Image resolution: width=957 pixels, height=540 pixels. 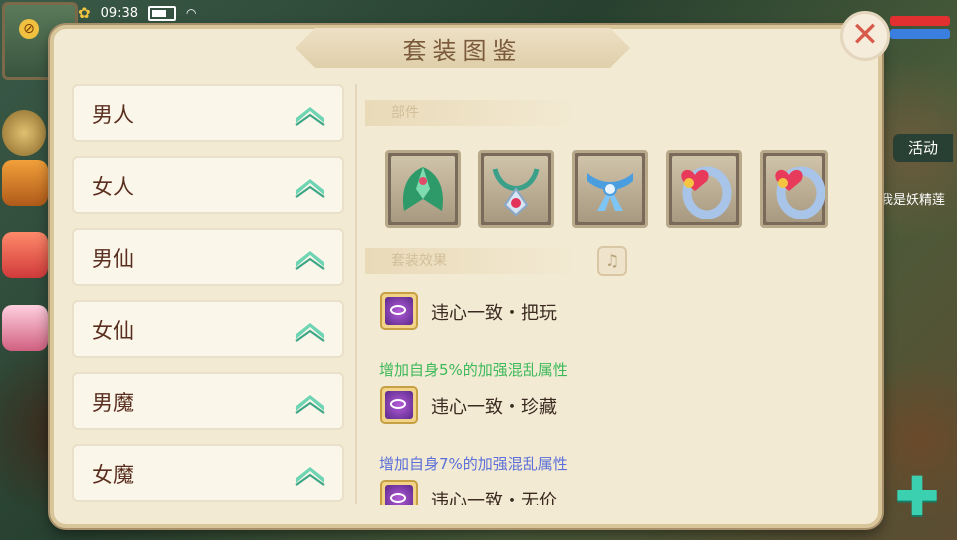 What do you see at coordinates (516, 192) in the screenshot?
I see `pendant-necklace-icon` at bounding box center [516, 192].